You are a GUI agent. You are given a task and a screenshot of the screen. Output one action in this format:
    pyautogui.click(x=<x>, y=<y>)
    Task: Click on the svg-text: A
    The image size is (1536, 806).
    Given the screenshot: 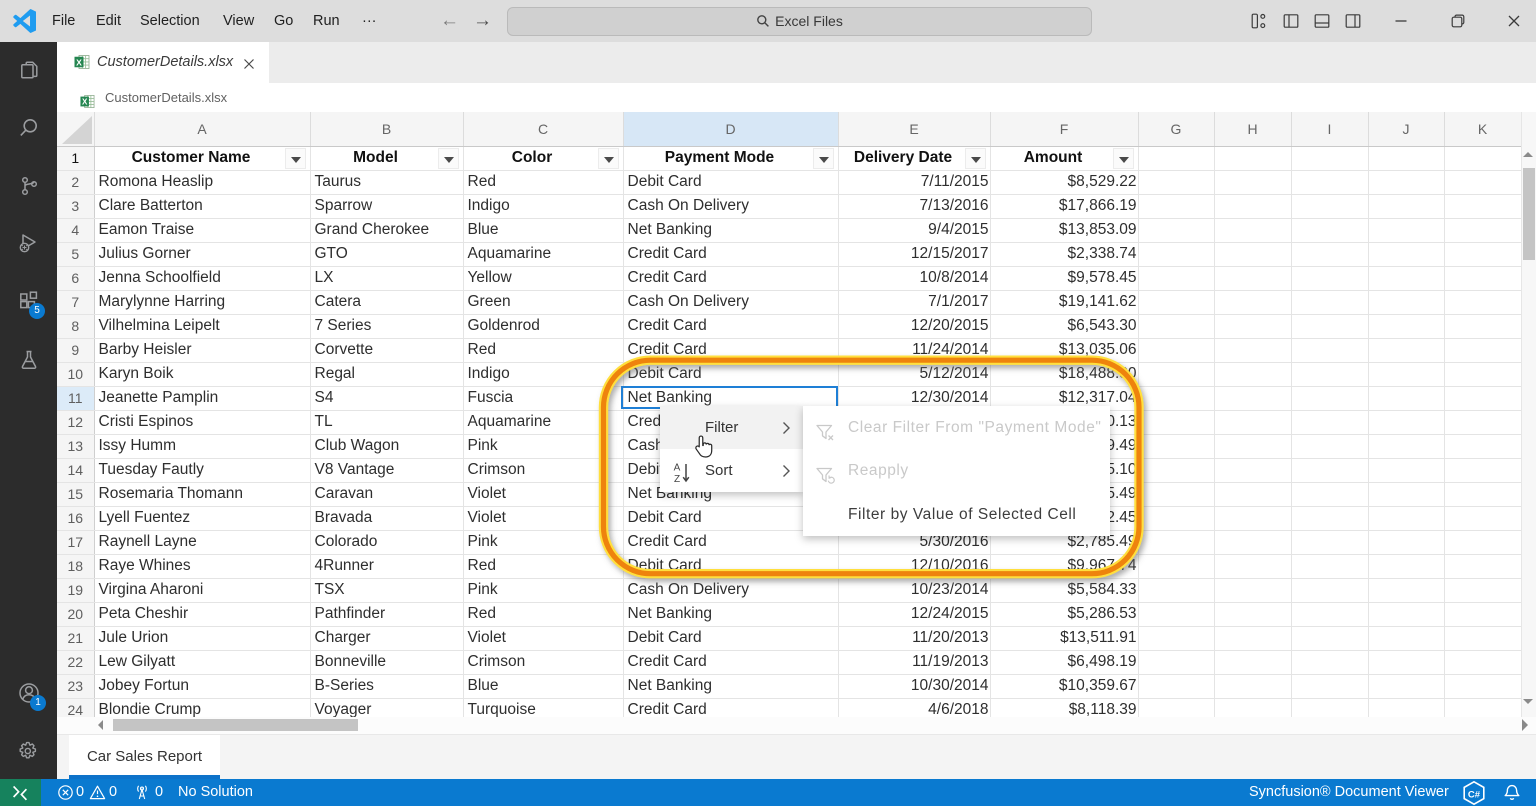 What is the action you would take?
    pyautogui.click(x=677, y=468)
    